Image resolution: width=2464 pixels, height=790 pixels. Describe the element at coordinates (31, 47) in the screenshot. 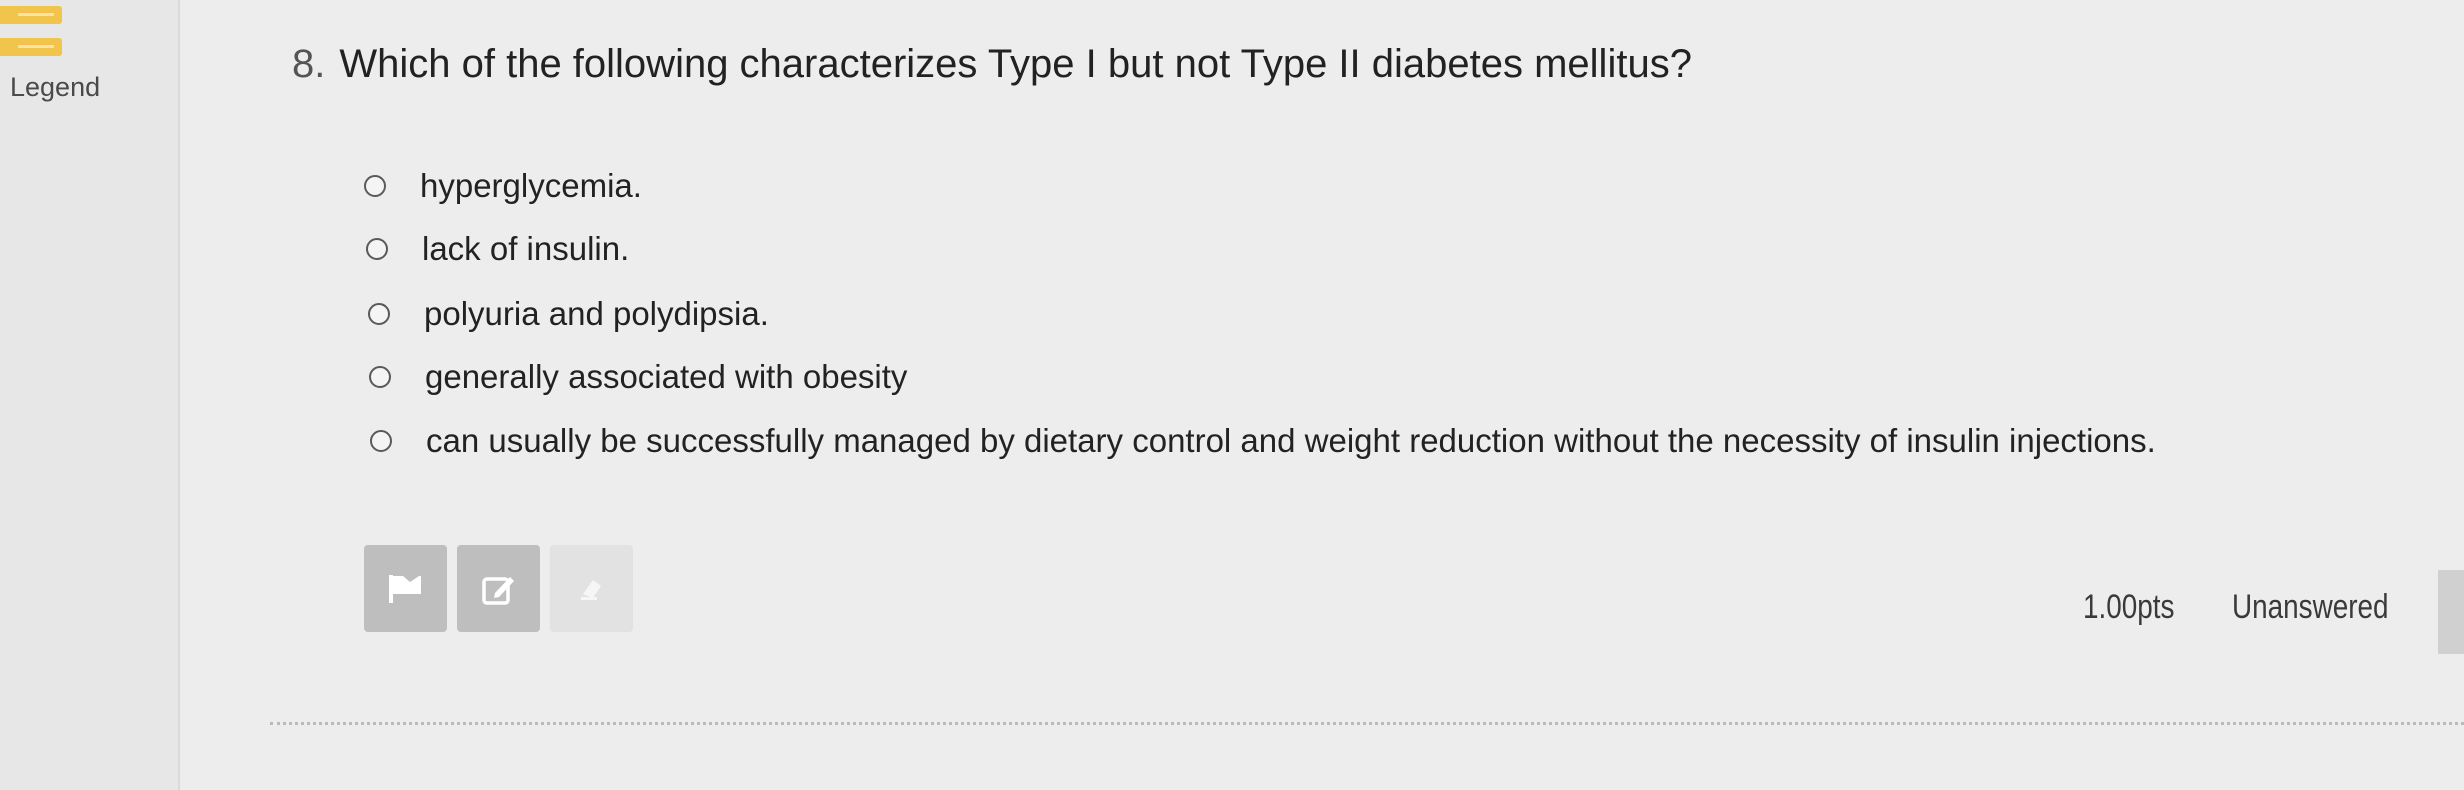

I see `legend-swatch-bottom` at that location.